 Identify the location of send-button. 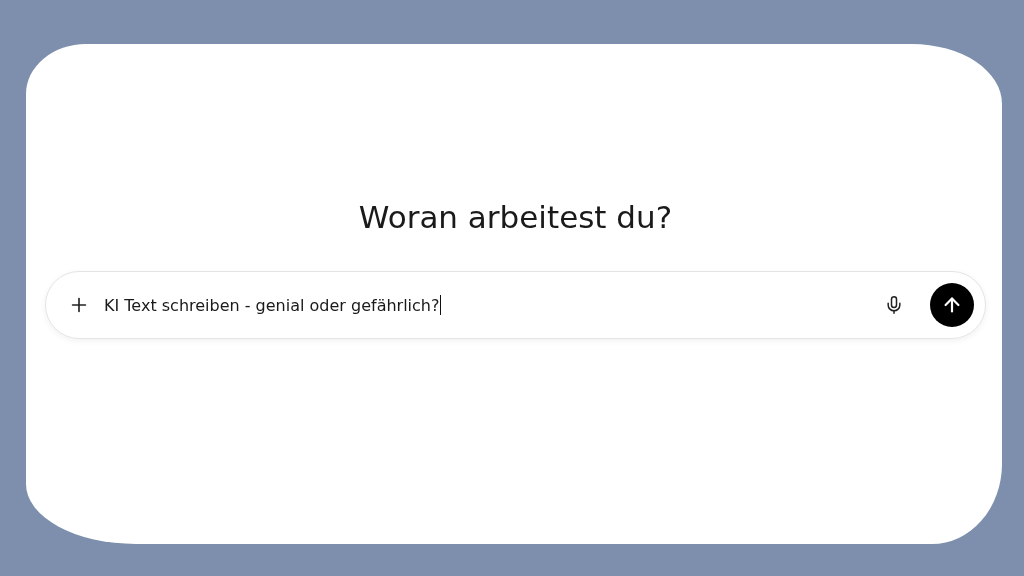
(952, 305).